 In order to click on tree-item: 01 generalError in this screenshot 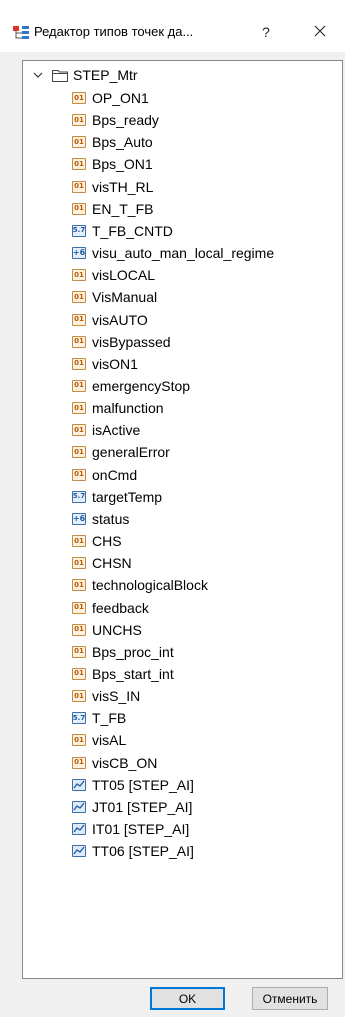, I will do `click(121, 452)`.